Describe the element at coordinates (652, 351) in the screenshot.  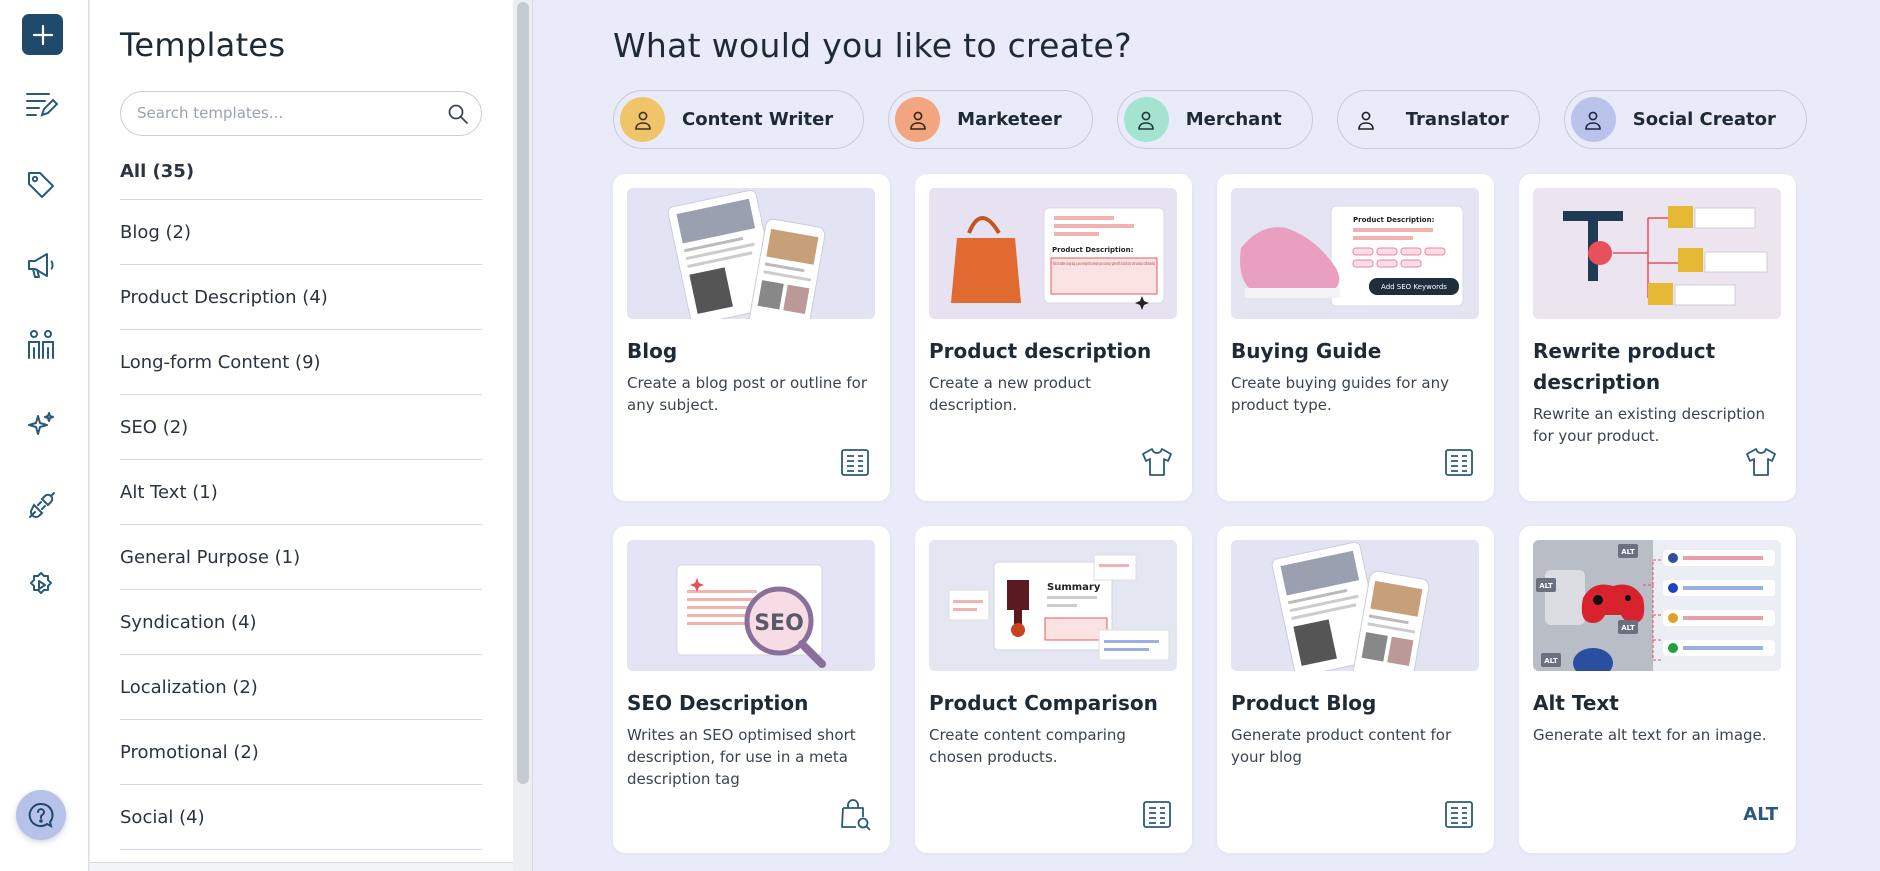
I see `card-title: Blog` at that location.